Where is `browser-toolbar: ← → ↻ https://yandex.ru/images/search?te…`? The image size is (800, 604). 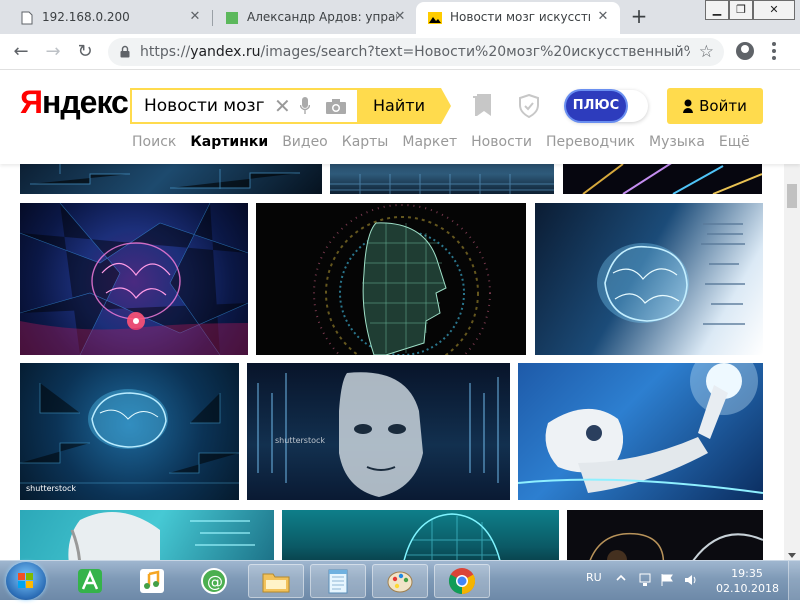 browser-toolbar: ← → ↻ https://yandex.ru/images/search?te… is located at coordinates (400, 52).